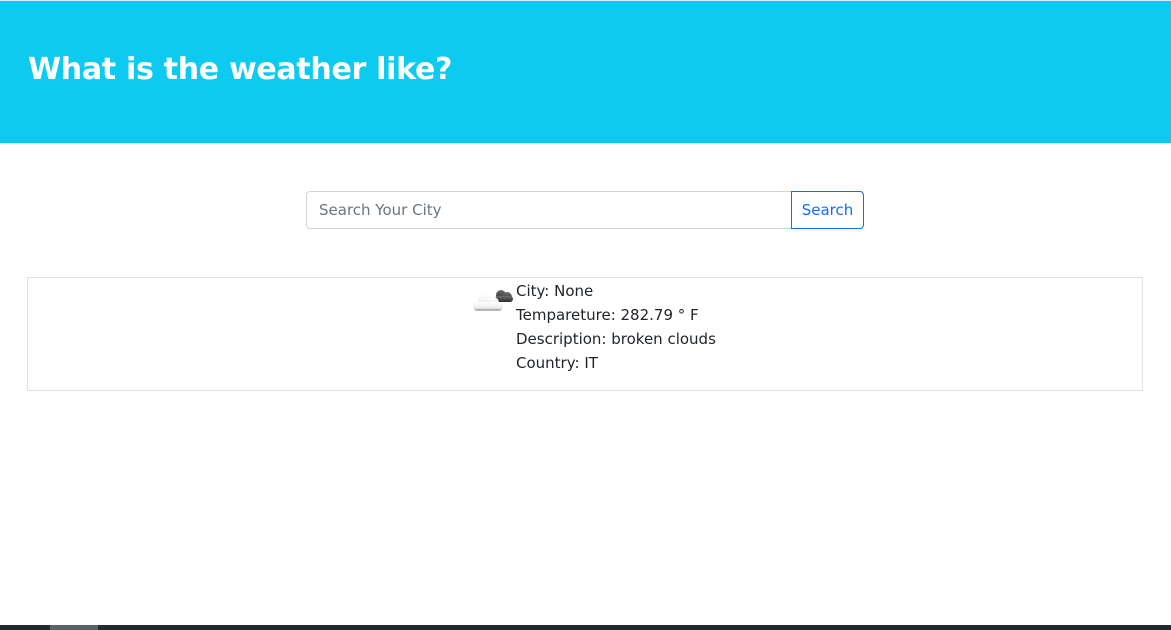 The width and height of the screenshot is (1171, 630). I want to click on search-form: Search, so click(585, 210).